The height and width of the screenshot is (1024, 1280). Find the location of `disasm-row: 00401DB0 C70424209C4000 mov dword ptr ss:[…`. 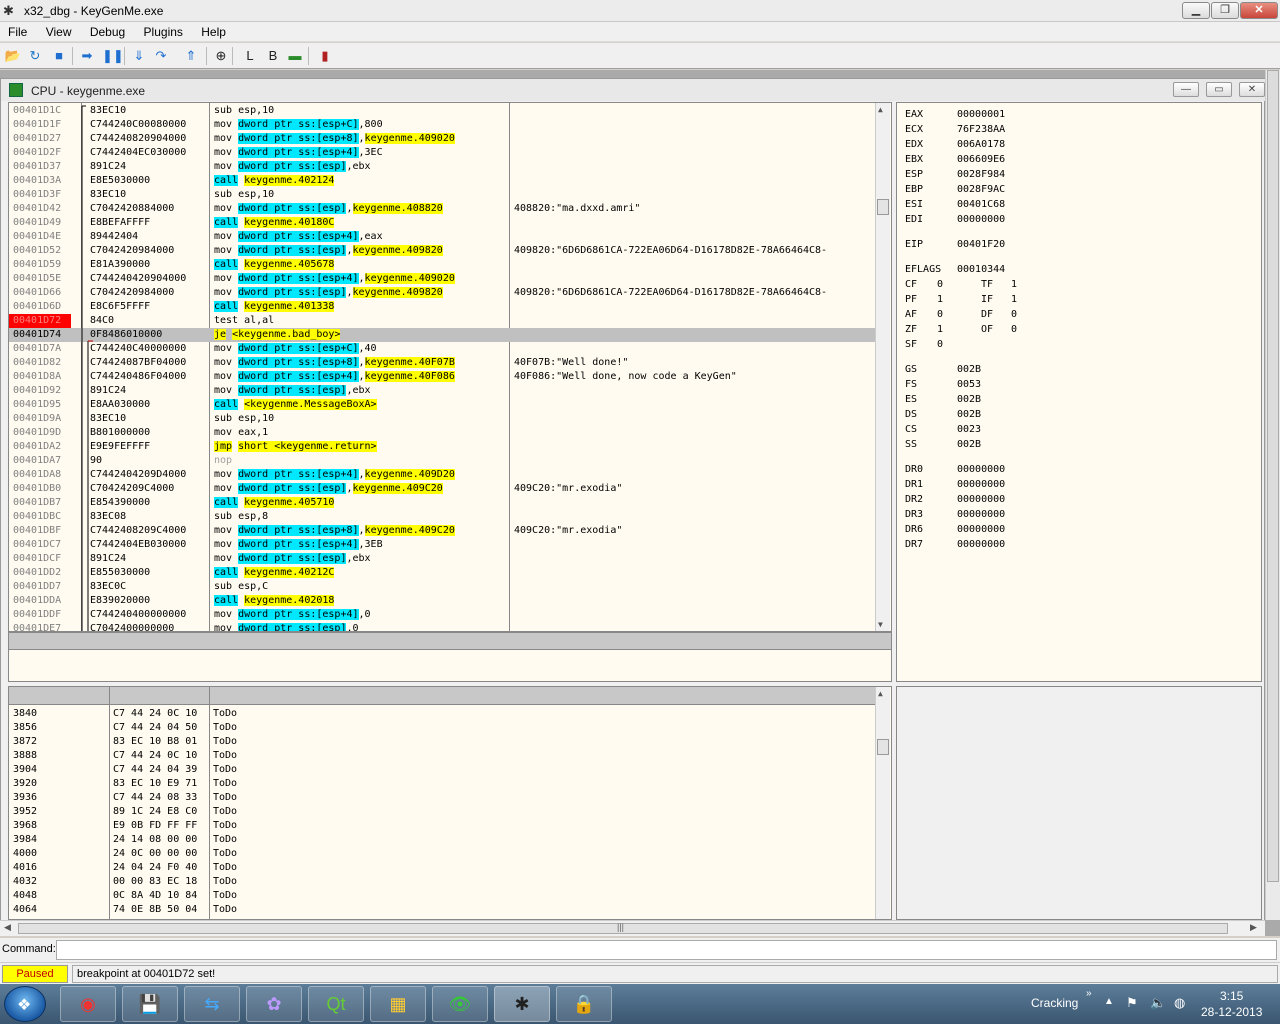

disasm-row: 00401DB0 C70424209C4000 mov dword ptr ss:[… is located at coordinates (442, 489).